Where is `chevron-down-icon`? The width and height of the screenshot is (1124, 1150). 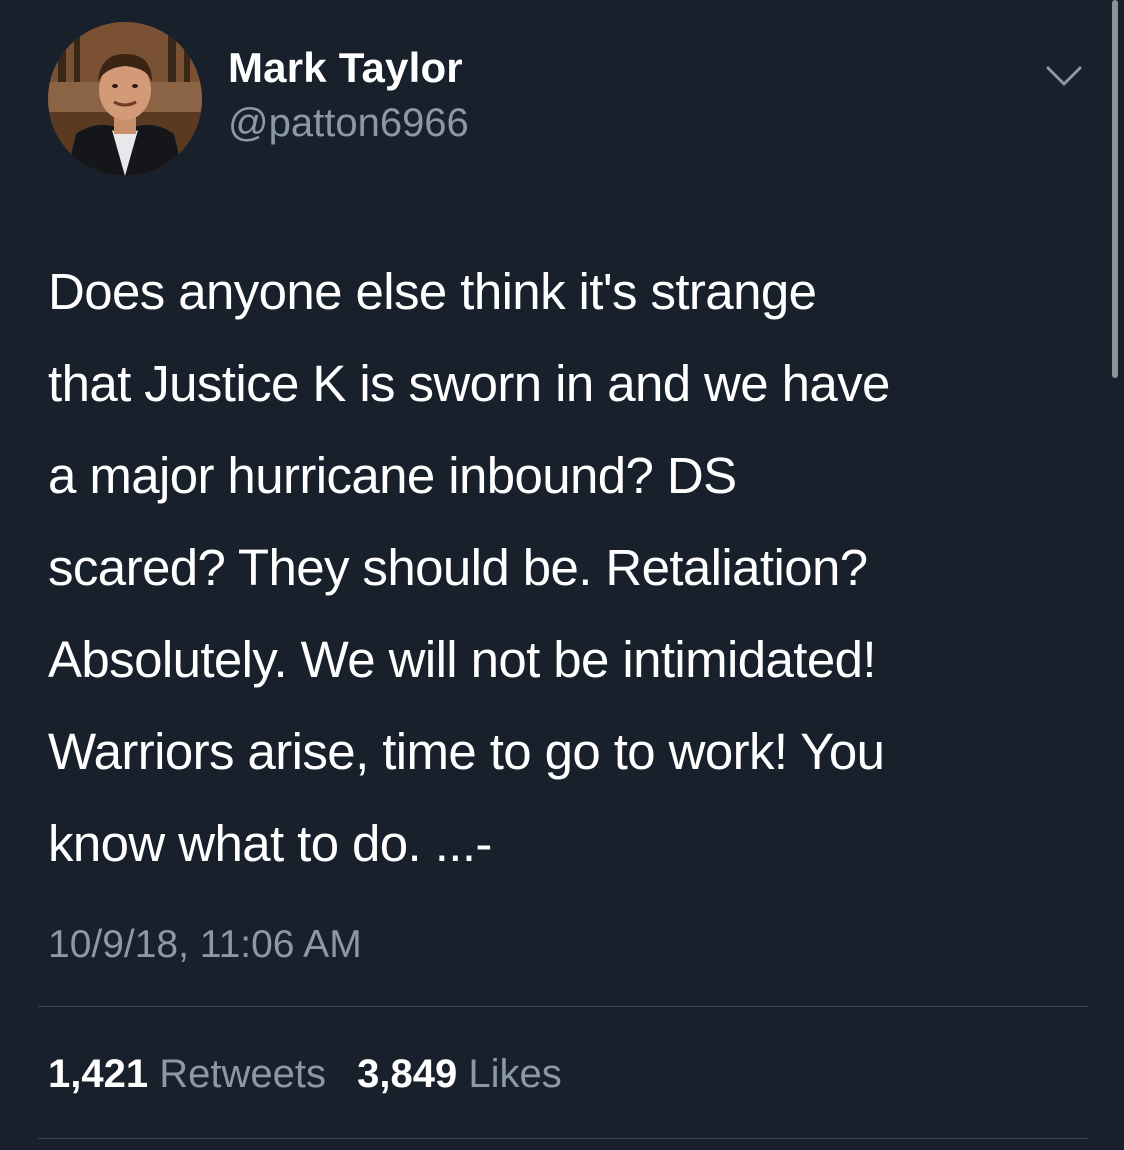 chevron-down-icon is located at coordinates (1064, 76).